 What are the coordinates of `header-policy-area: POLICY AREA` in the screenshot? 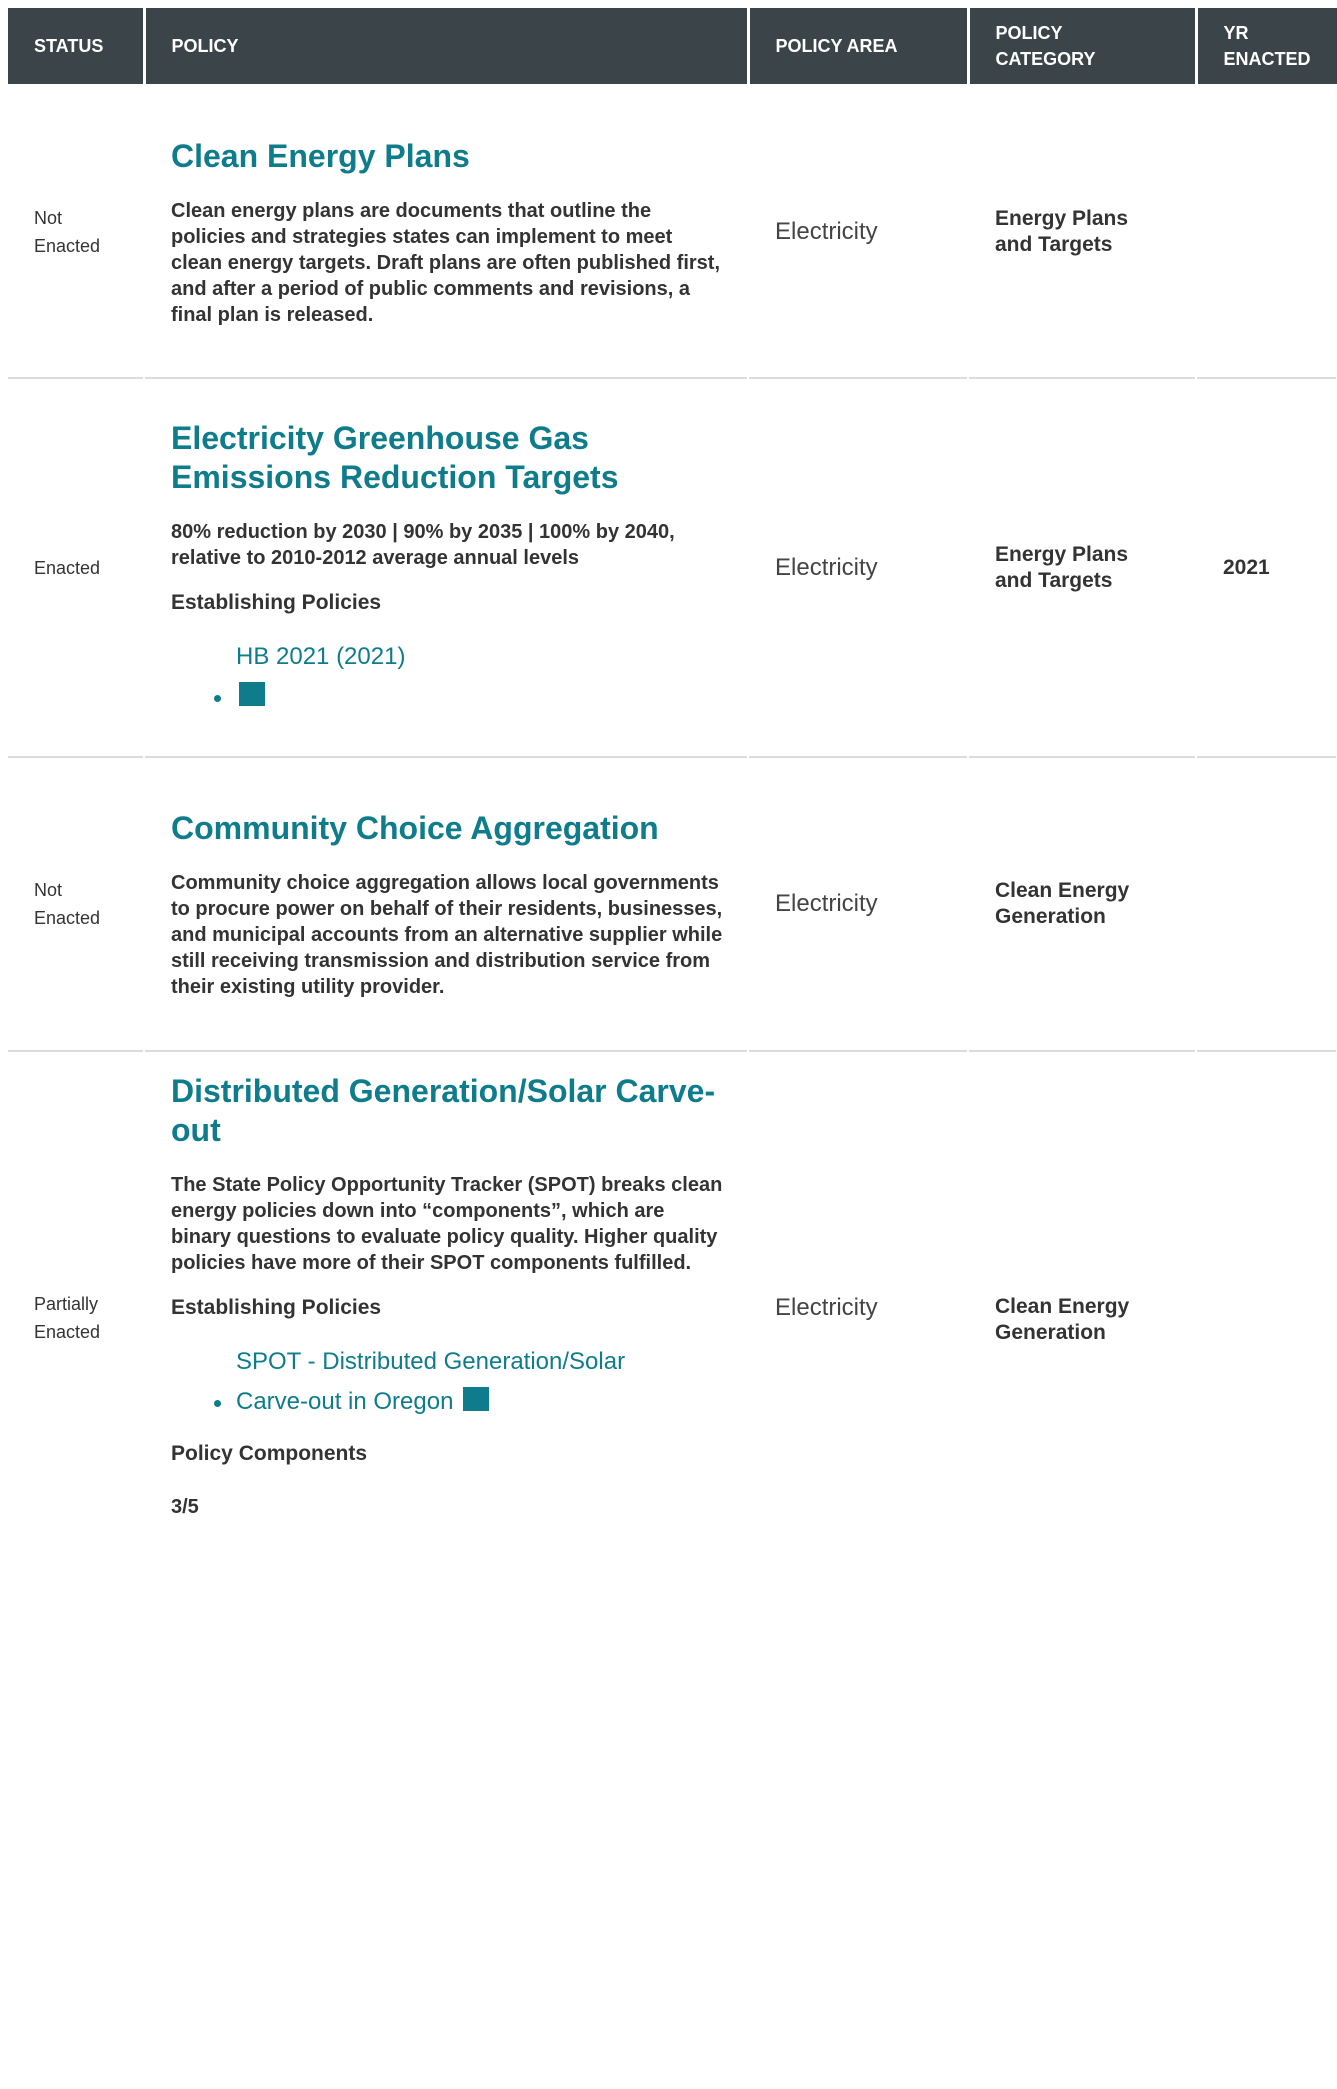 It's located at (859, 47).